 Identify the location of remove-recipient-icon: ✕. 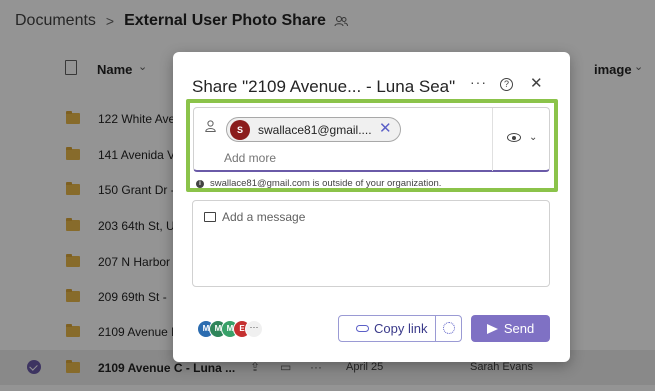
(385, 129).